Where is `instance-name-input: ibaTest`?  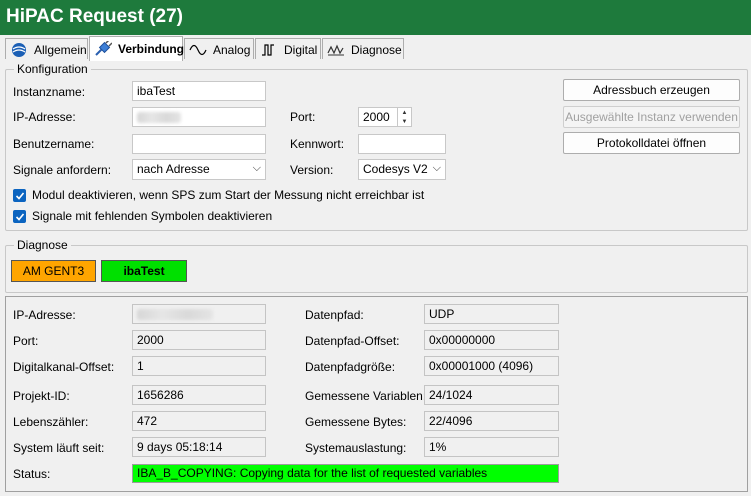 instance-name-input: ibaTest is located at coordinates (199, 91).